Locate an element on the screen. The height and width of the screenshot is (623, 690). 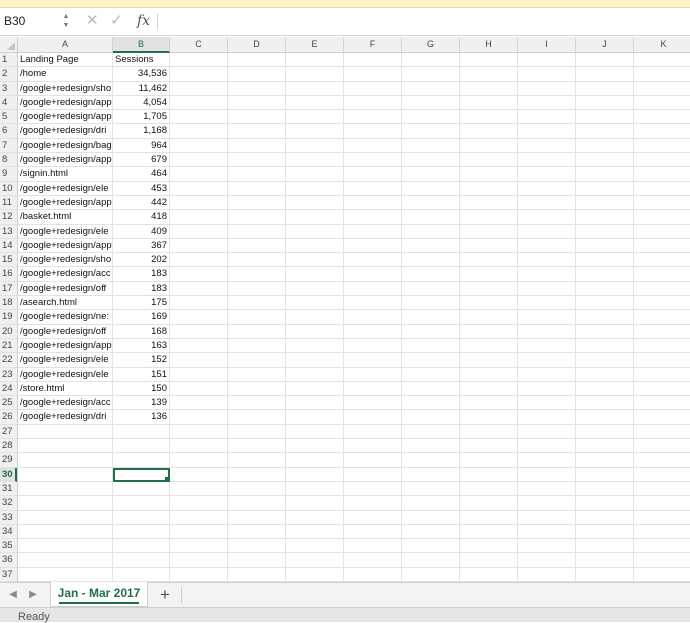
function-icon: fx is located at coordinates (143, 21).